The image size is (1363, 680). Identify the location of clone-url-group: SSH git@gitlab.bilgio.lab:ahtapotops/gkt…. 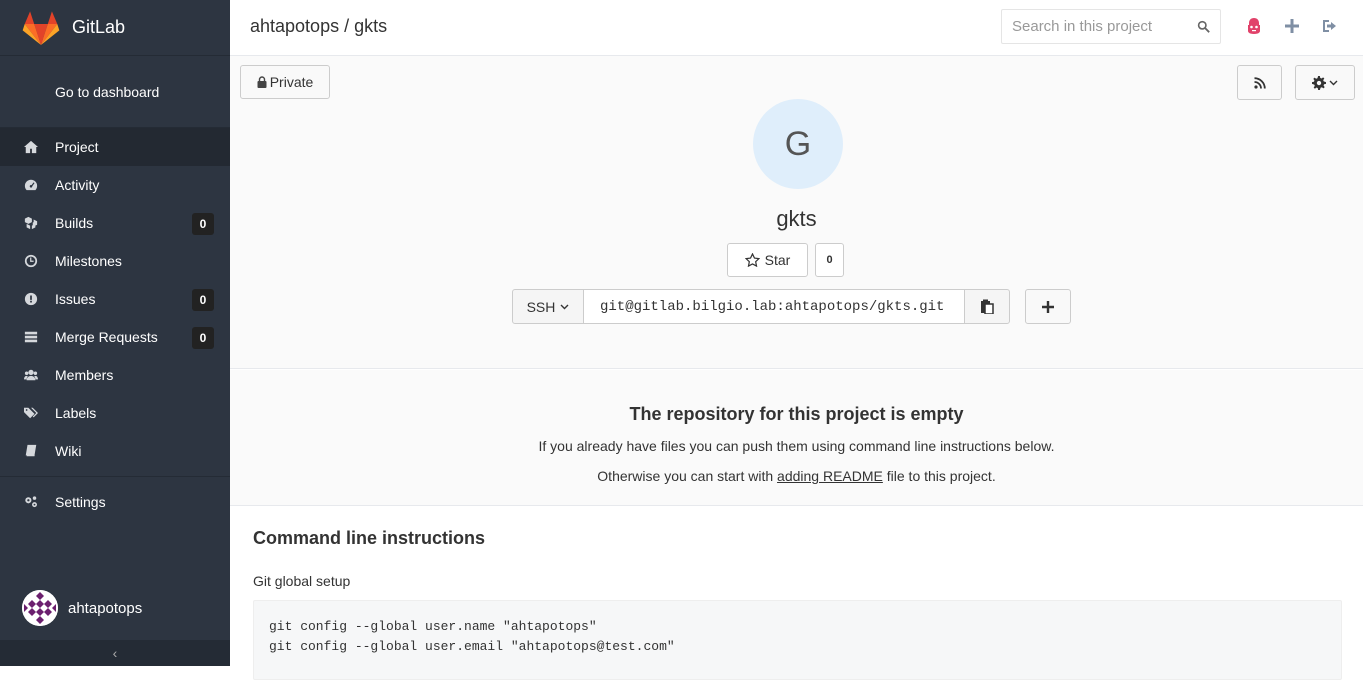
(761, 306).